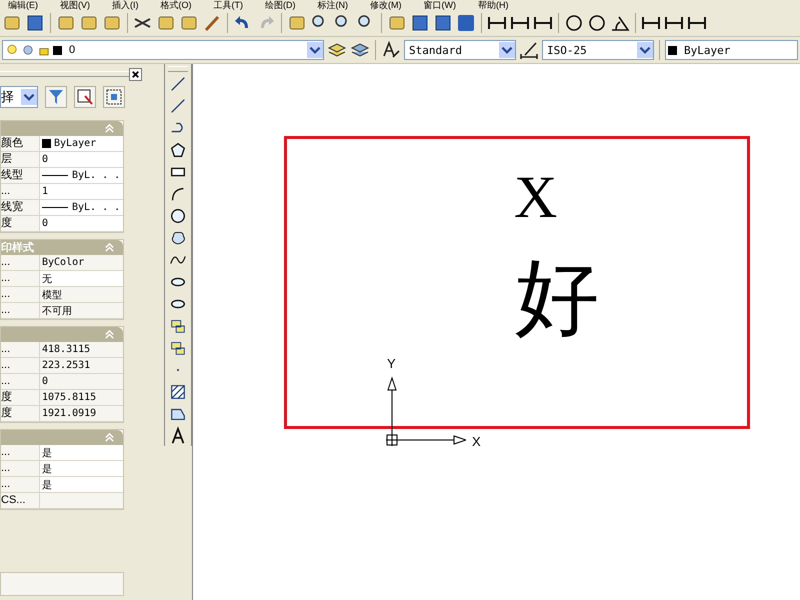 The image size is (800, 600). I want to click on property-value: ByColor, so click(81, 262).